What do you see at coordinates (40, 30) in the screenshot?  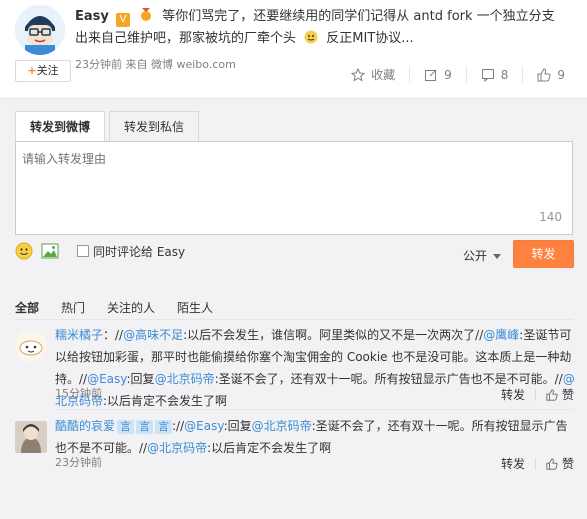 I see `author-avatar` at bounding box center [40, 30].